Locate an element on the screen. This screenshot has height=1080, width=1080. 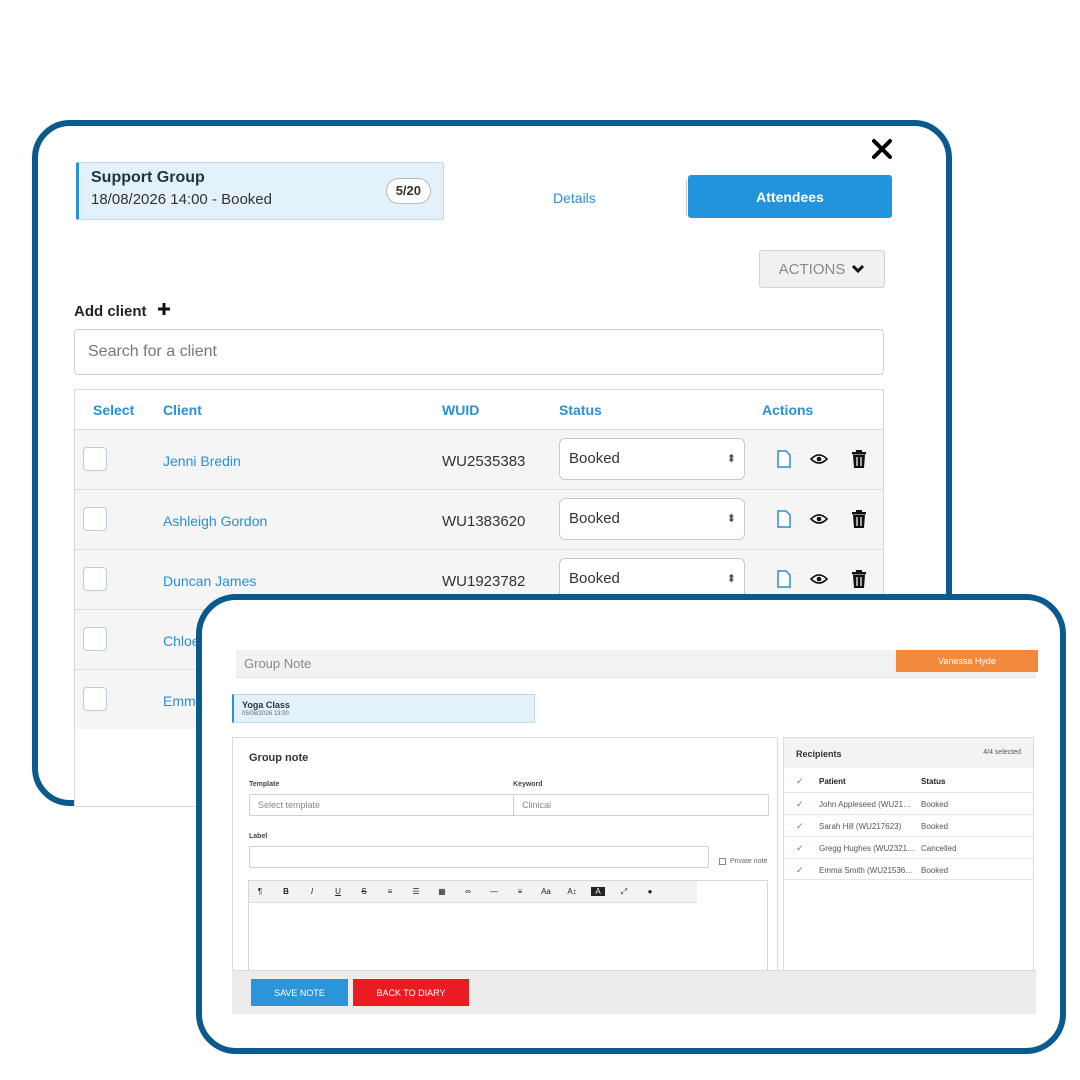
list-item: ✓ Gregg Hughes (WU2321… Cancelled is located at coordinates (908, 847).